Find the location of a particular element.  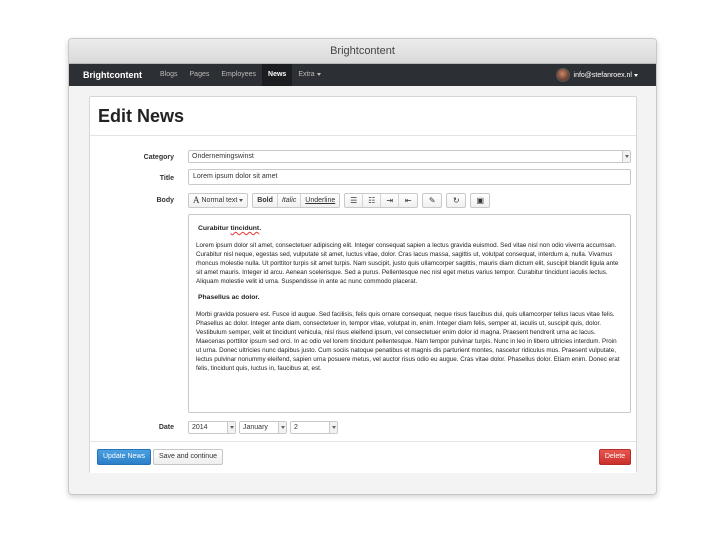

refresh-button: ↻ is located at coordinates (456, 200).